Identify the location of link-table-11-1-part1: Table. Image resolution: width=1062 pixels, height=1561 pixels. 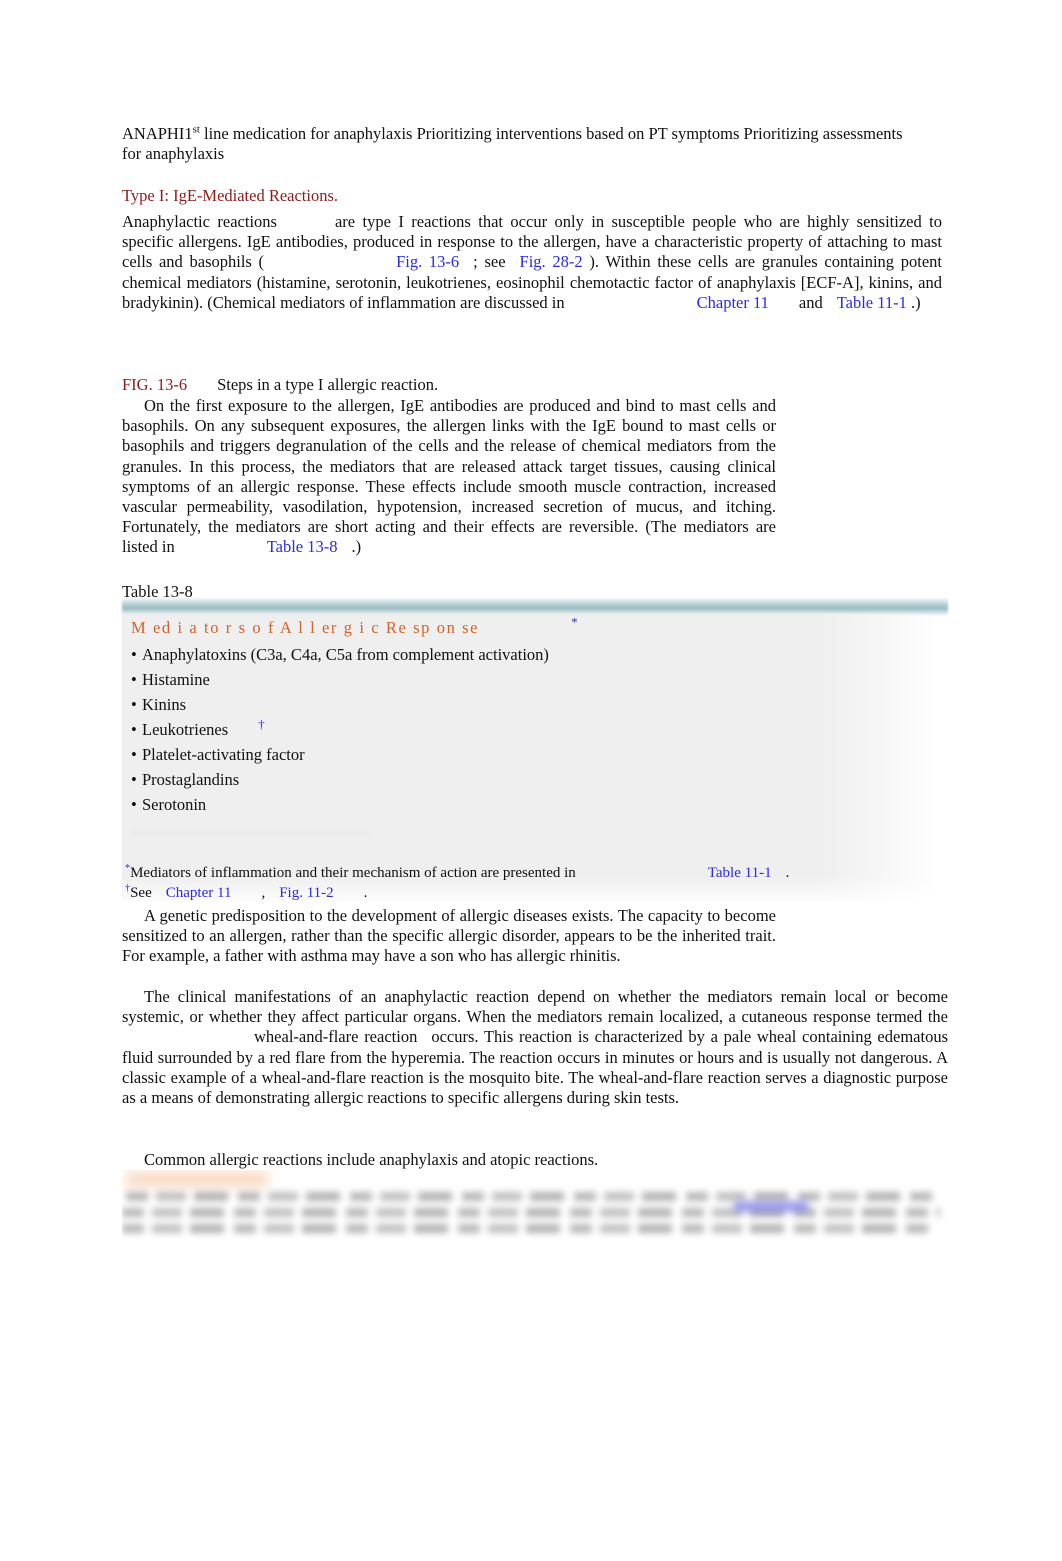
(855, 302).